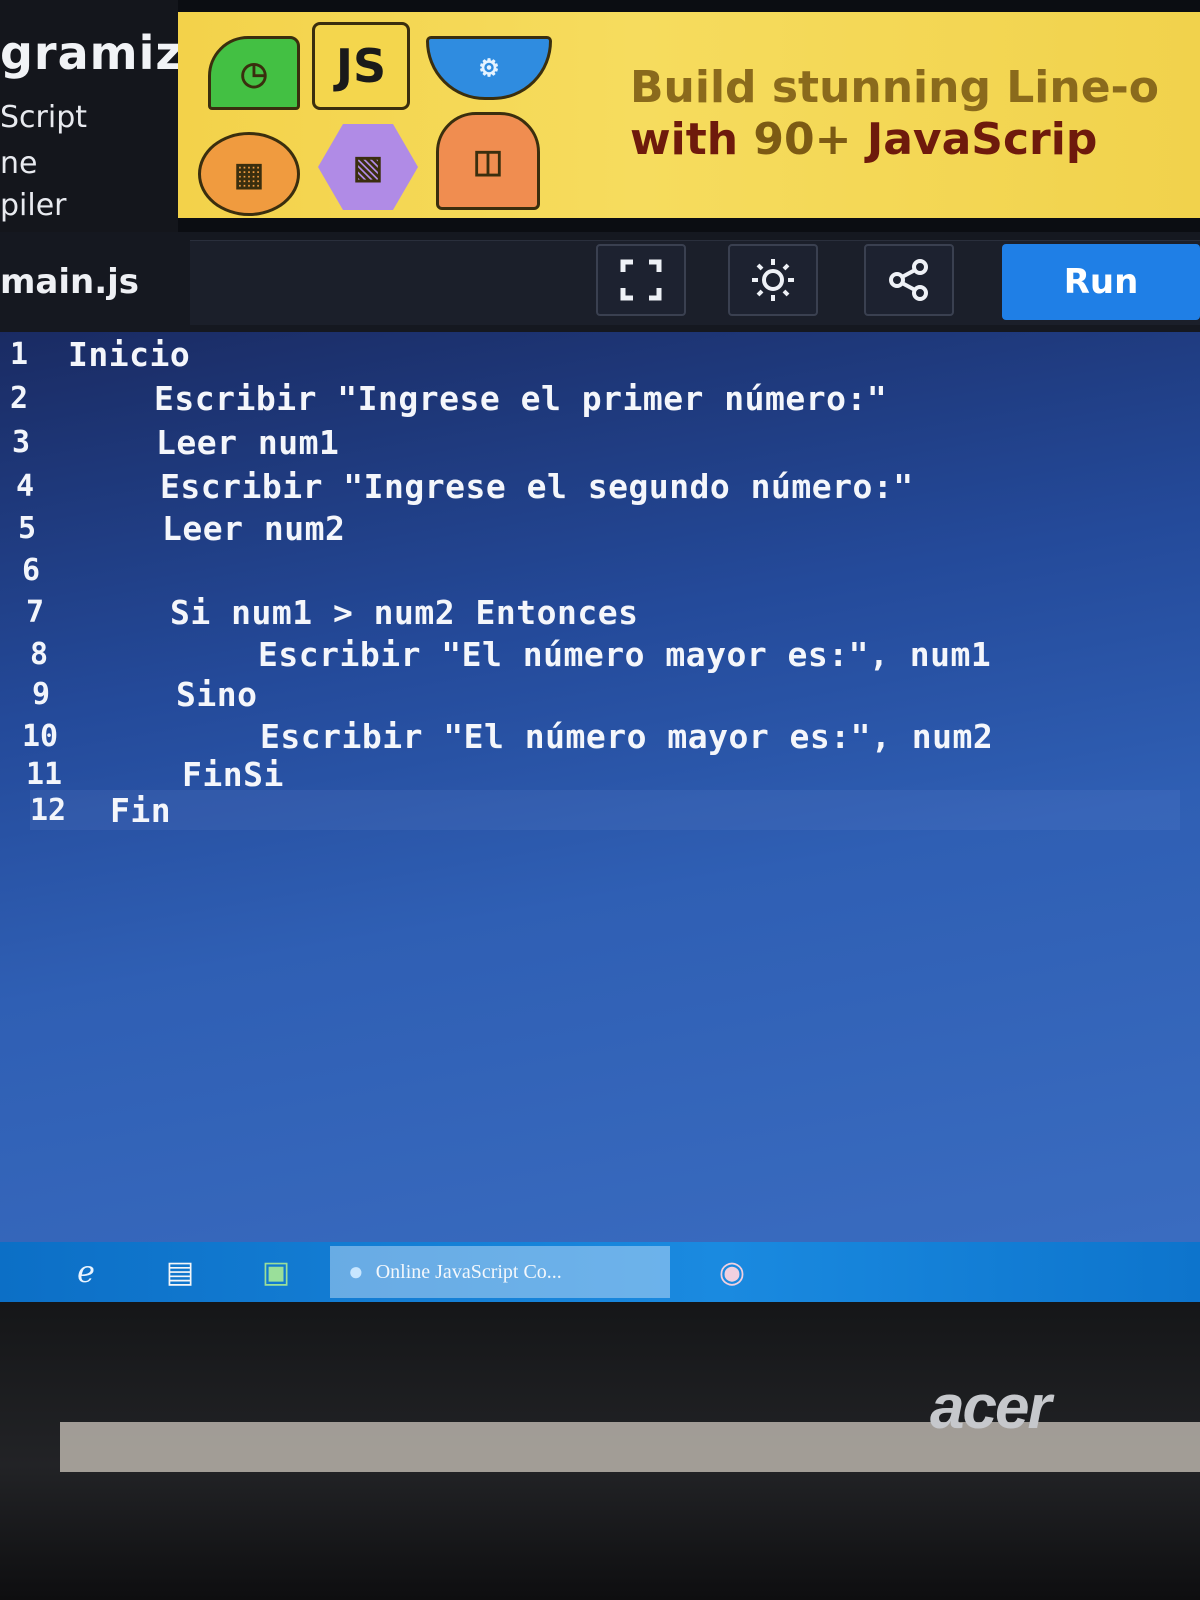 This screenshot has height=1600, width=1200. Describe the element at coordinates (249, 174) in the screenshot. I see `table-icon: ▦` at that location.